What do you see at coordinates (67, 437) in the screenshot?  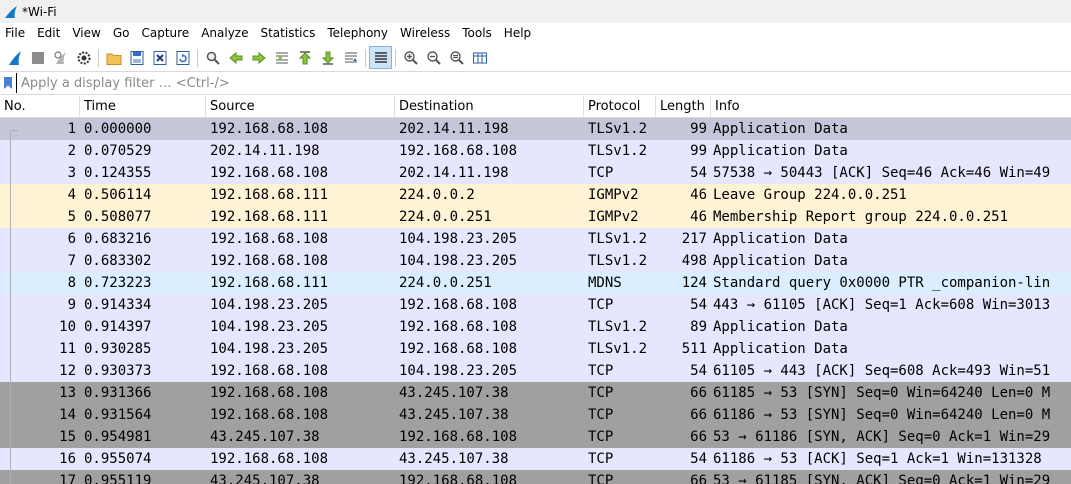 I see `cell-no: 15` at bounding box center [67, 437].